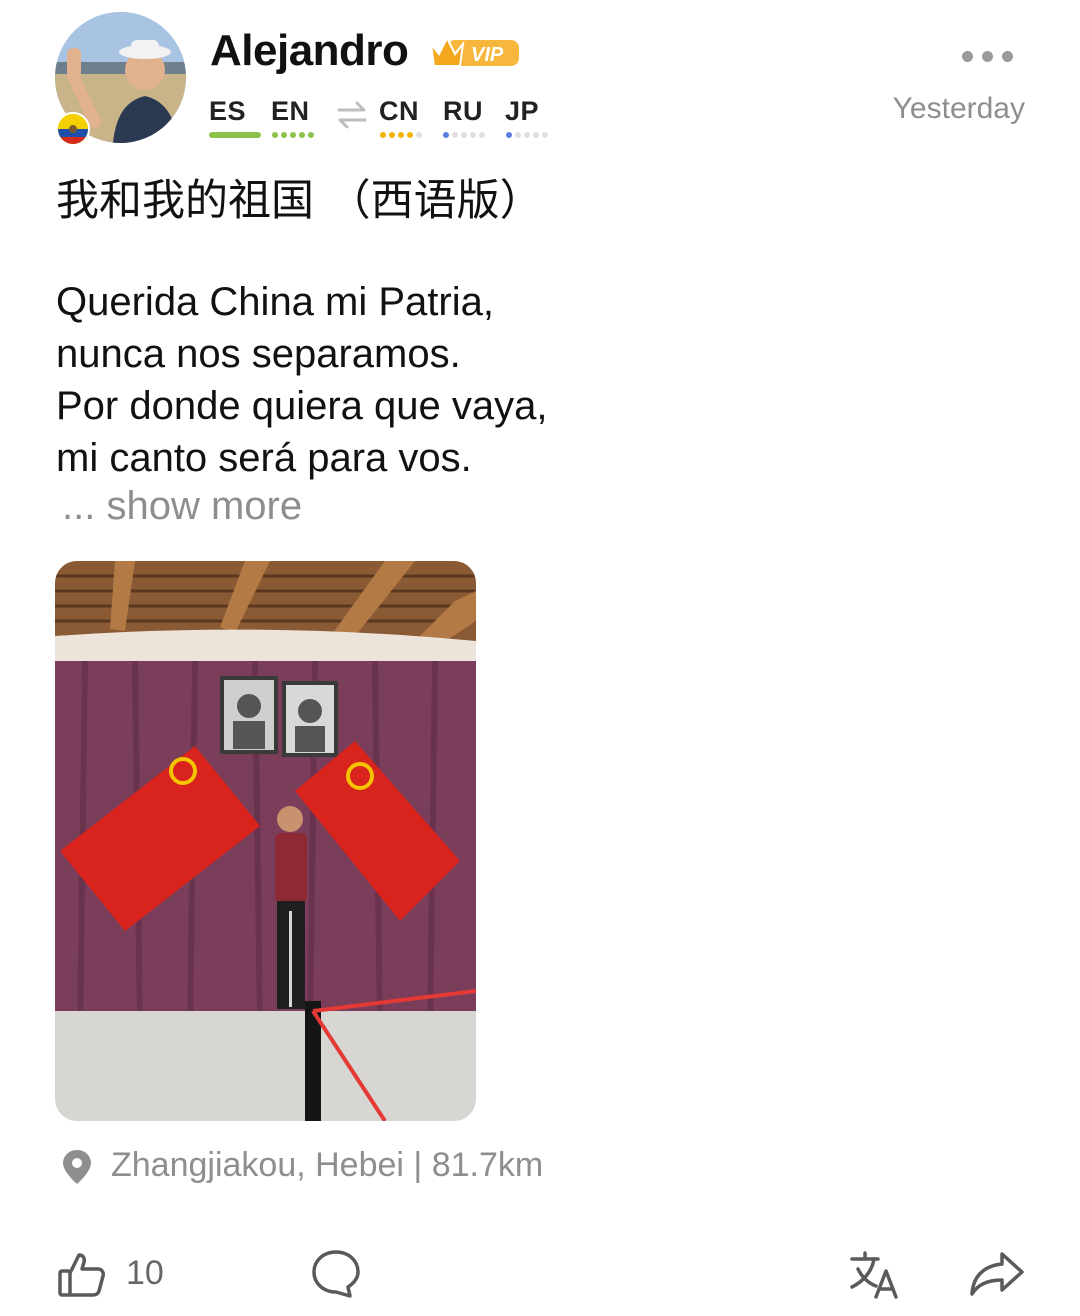  I want to click on username: Alejandro, so click(309, 51).